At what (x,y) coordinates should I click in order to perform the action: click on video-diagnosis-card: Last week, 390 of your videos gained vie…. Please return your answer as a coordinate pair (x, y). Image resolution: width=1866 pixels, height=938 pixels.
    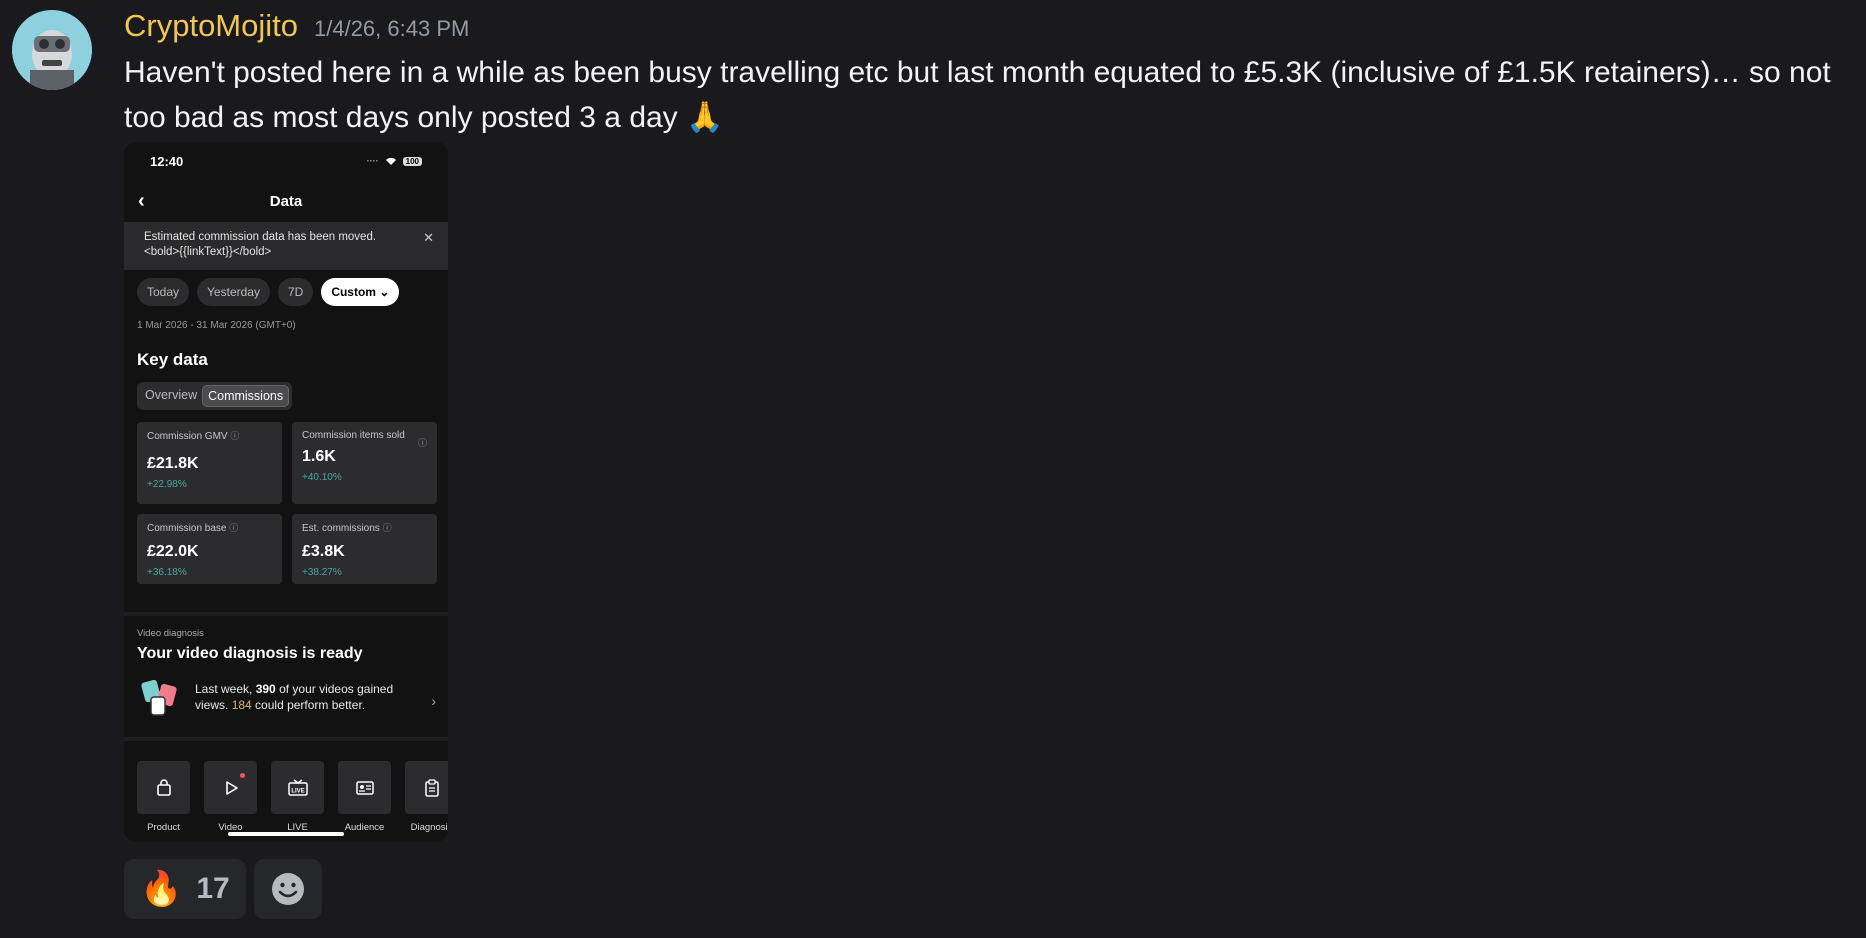
    Looking at the image, I should click on (286, 691).